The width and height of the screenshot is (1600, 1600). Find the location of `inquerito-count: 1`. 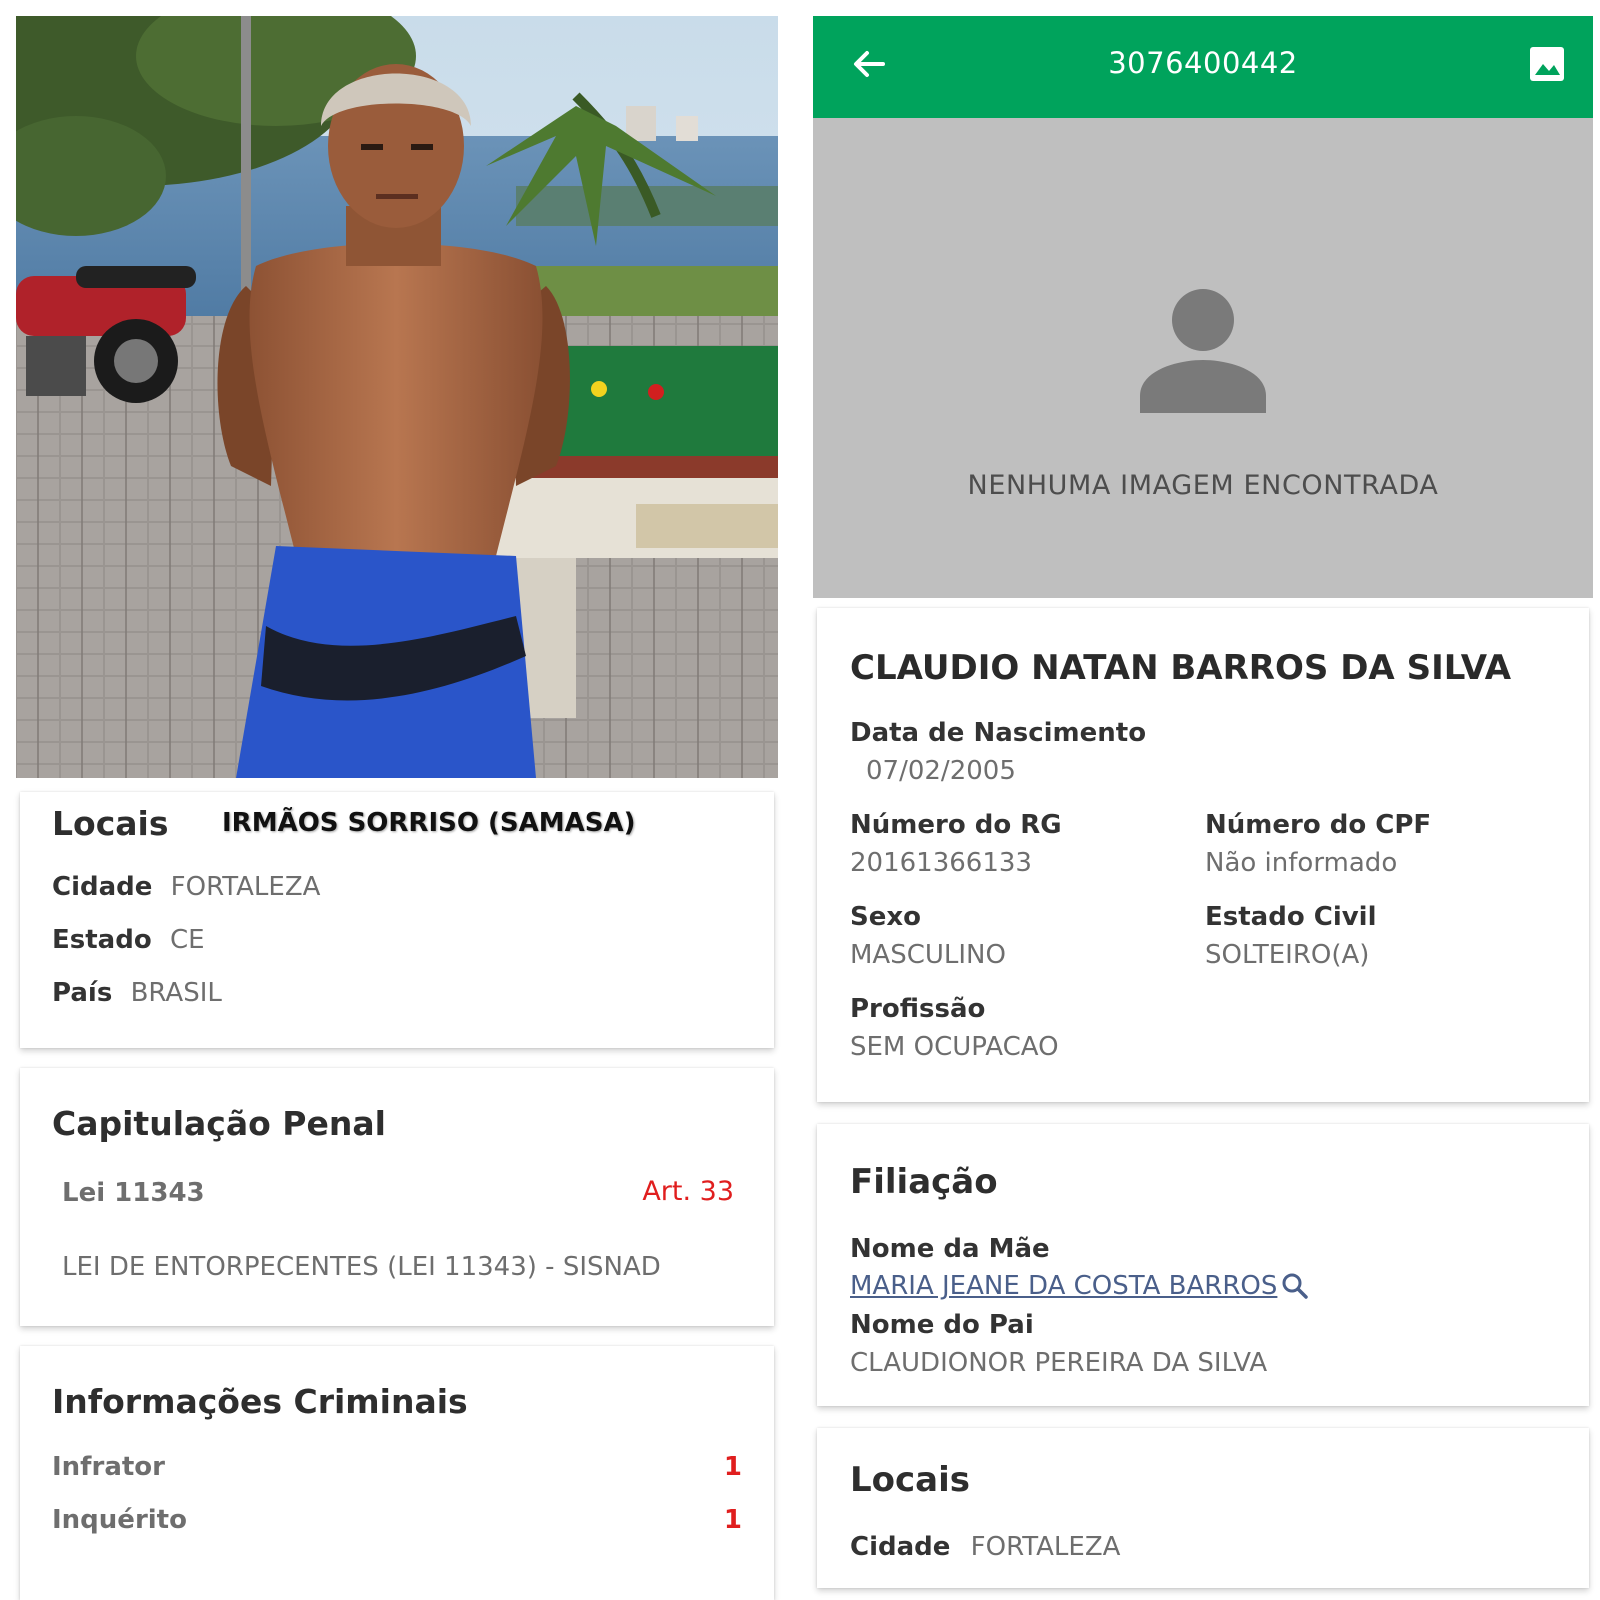

inquerito-count: 1 is located at coordinates (732, 1520).